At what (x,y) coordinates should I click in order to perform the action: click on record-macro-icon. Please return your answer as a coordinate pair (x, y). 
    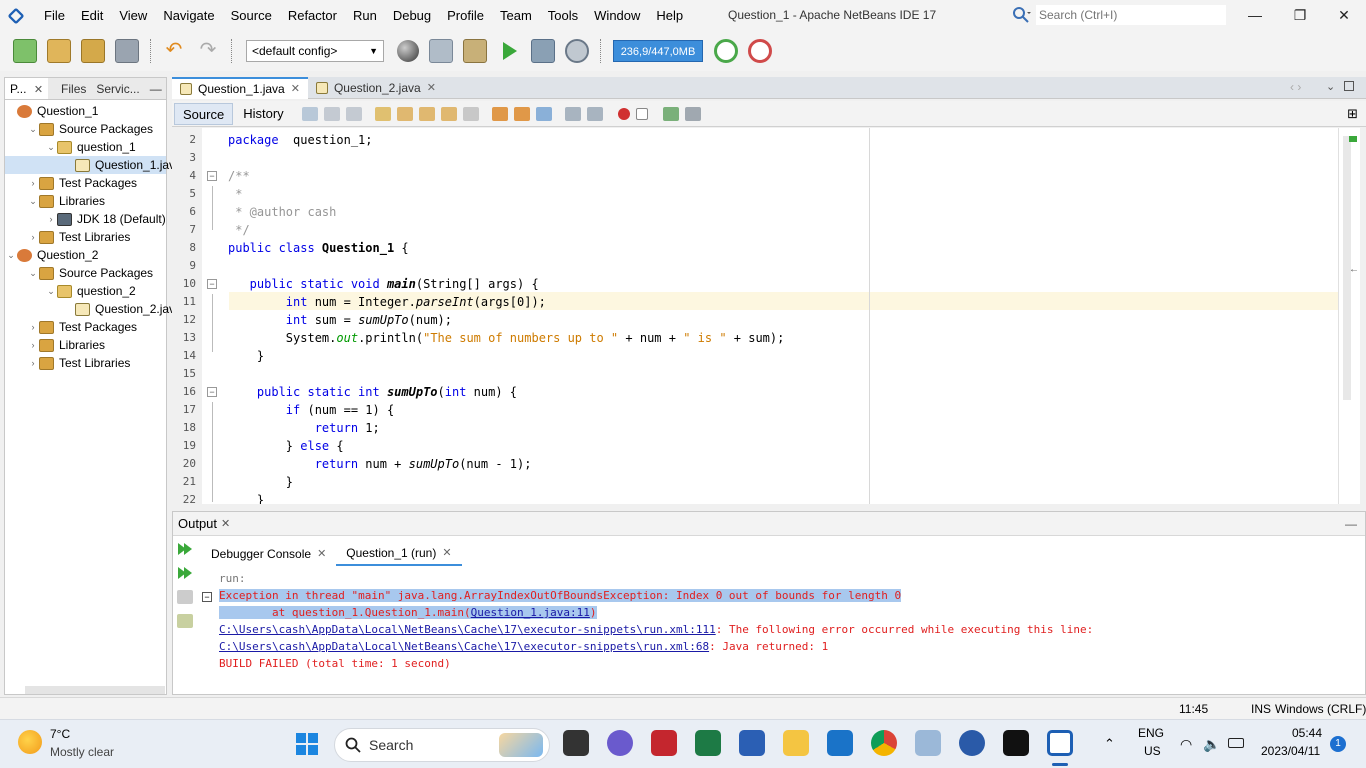
    Looking at the image, I should click on (623, 113).